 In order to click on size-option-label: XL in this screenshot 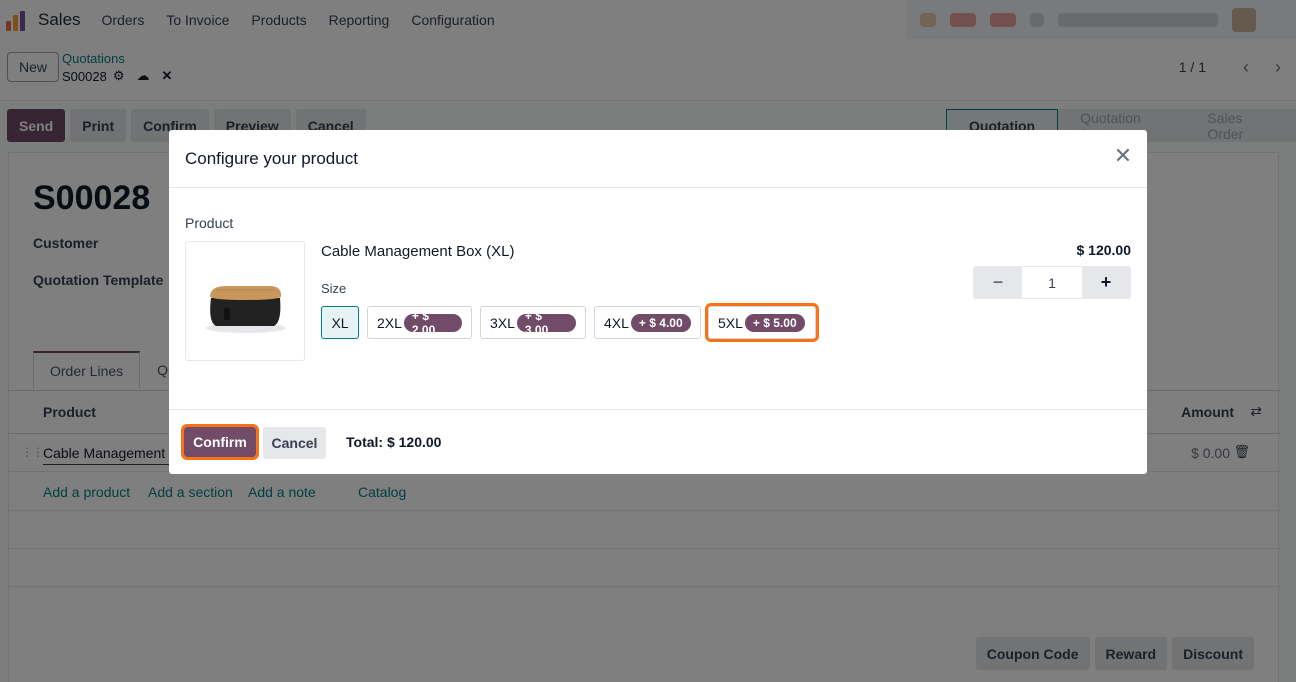, I will do `click(340, 322)`.